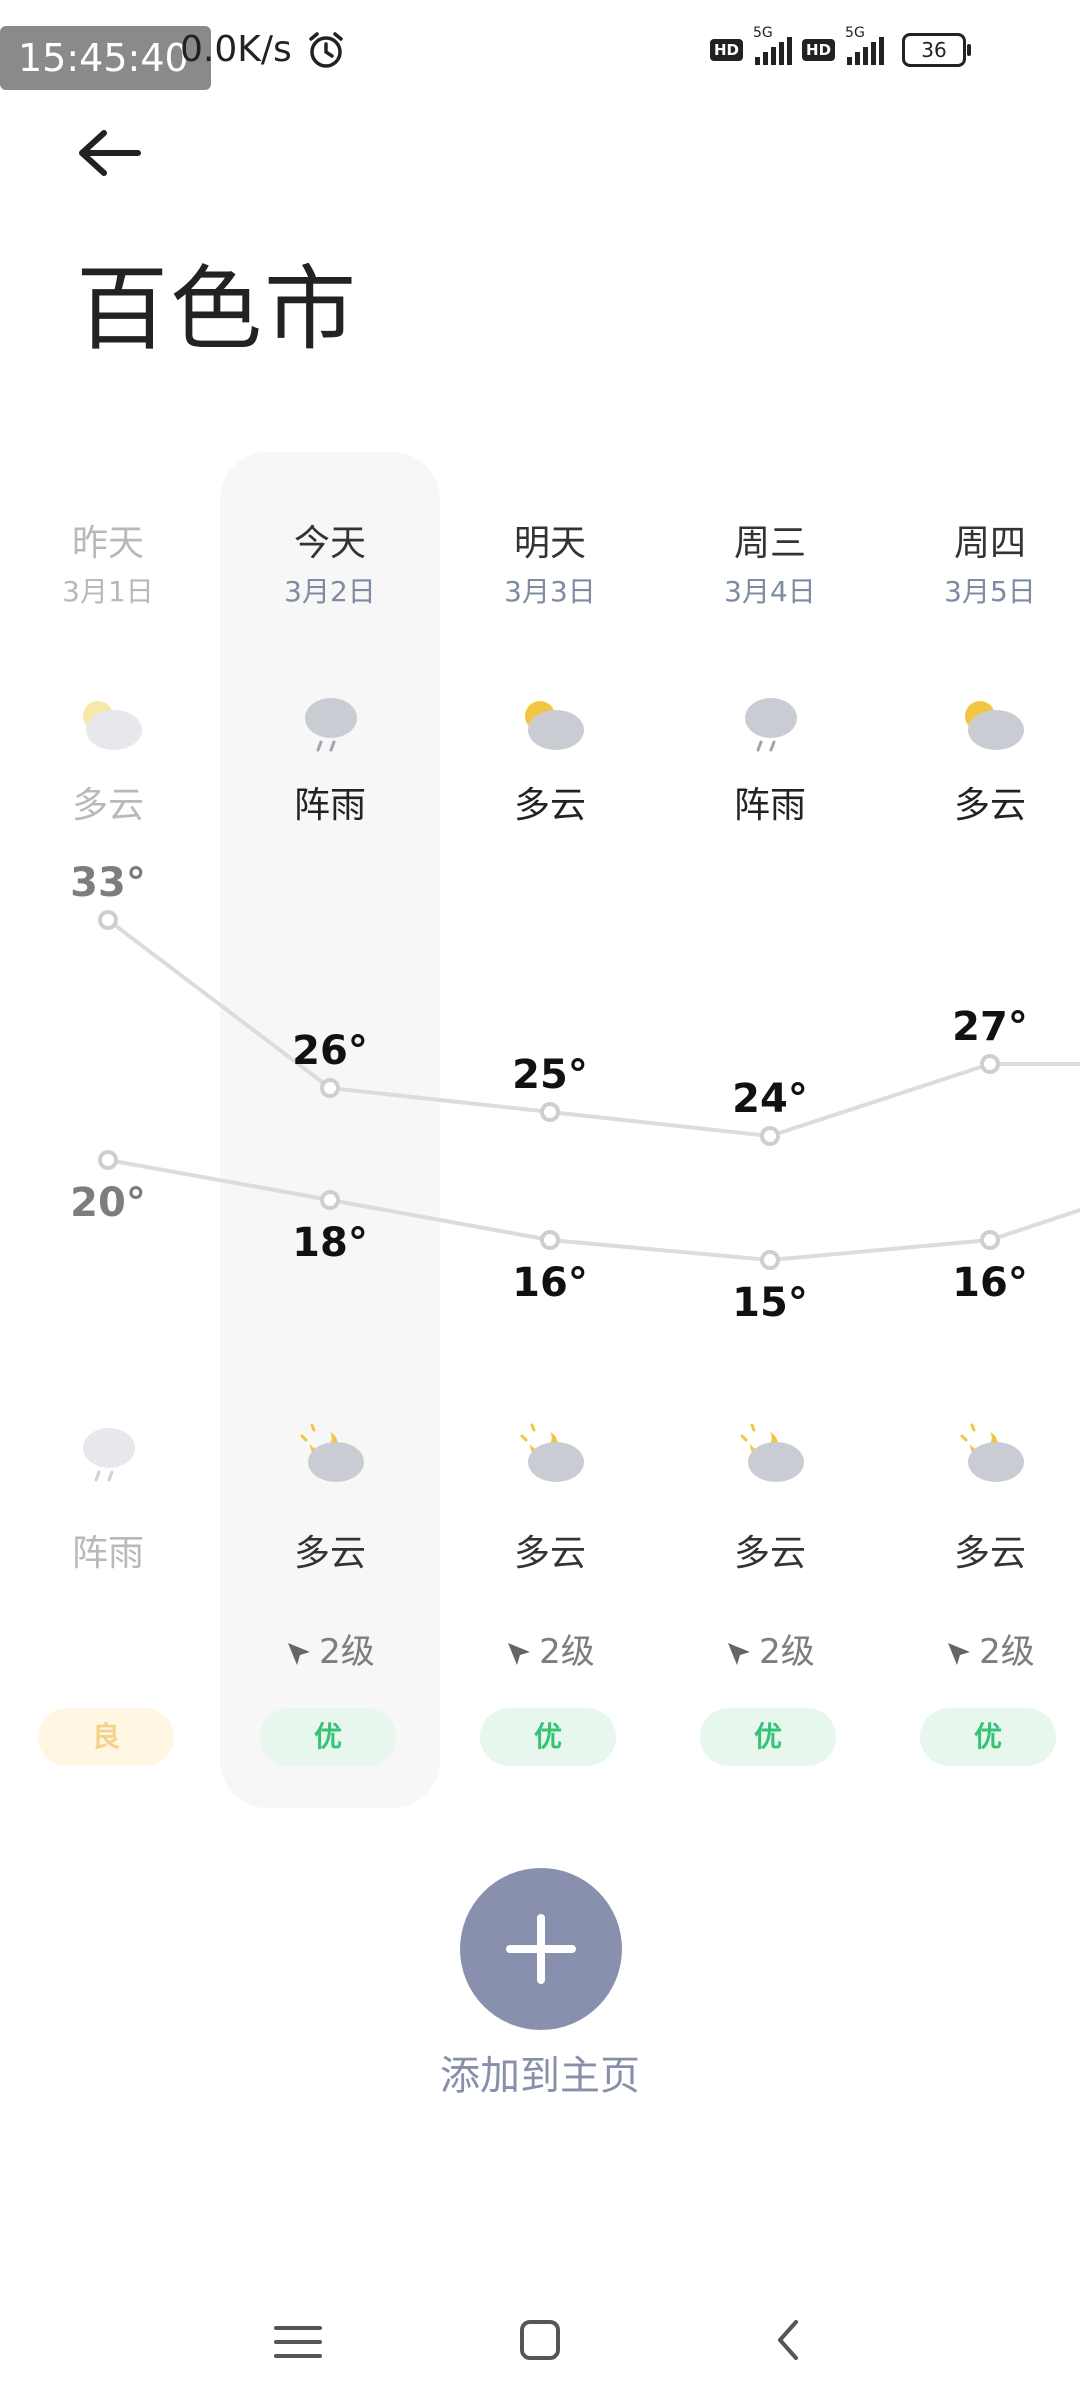 The width and height of the screenshot is (1080, 2400). I want to click on battery-icon: 36, so click(937, 50).